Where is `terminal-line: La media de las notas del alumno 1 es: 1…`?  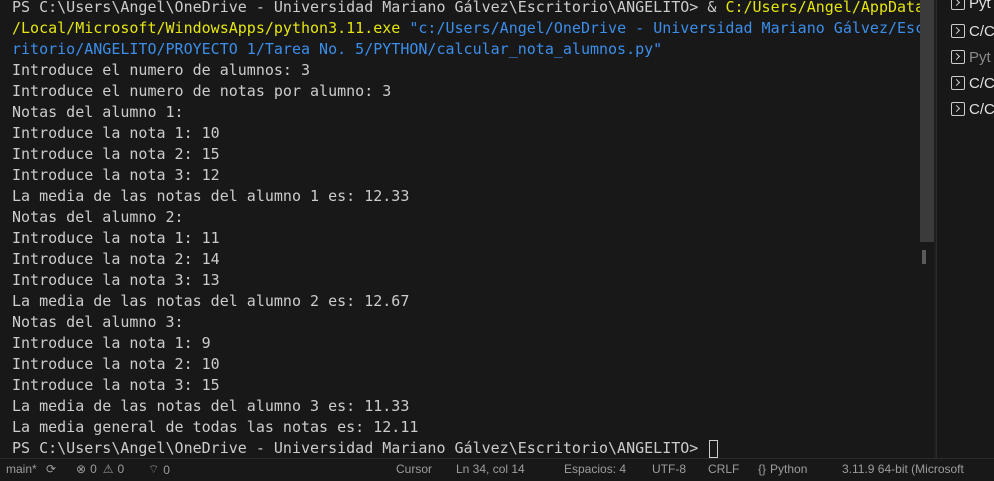
terminal-line: La media de las notas del alumno 1 es: 1… is located at coordinates (466, 196).